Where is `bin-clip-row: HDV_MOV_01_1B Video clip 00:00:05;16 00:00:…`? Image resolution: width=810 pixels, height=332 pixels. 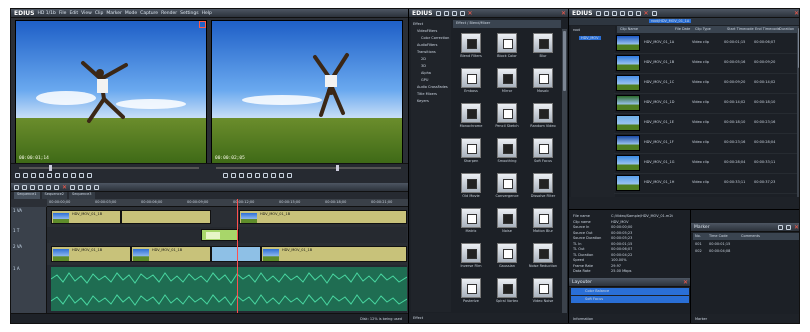
bin-clip-row: HDV_MOV_01_1B Video clip 00:00:05;16 00:00:… is located at coordinates (705, 63).